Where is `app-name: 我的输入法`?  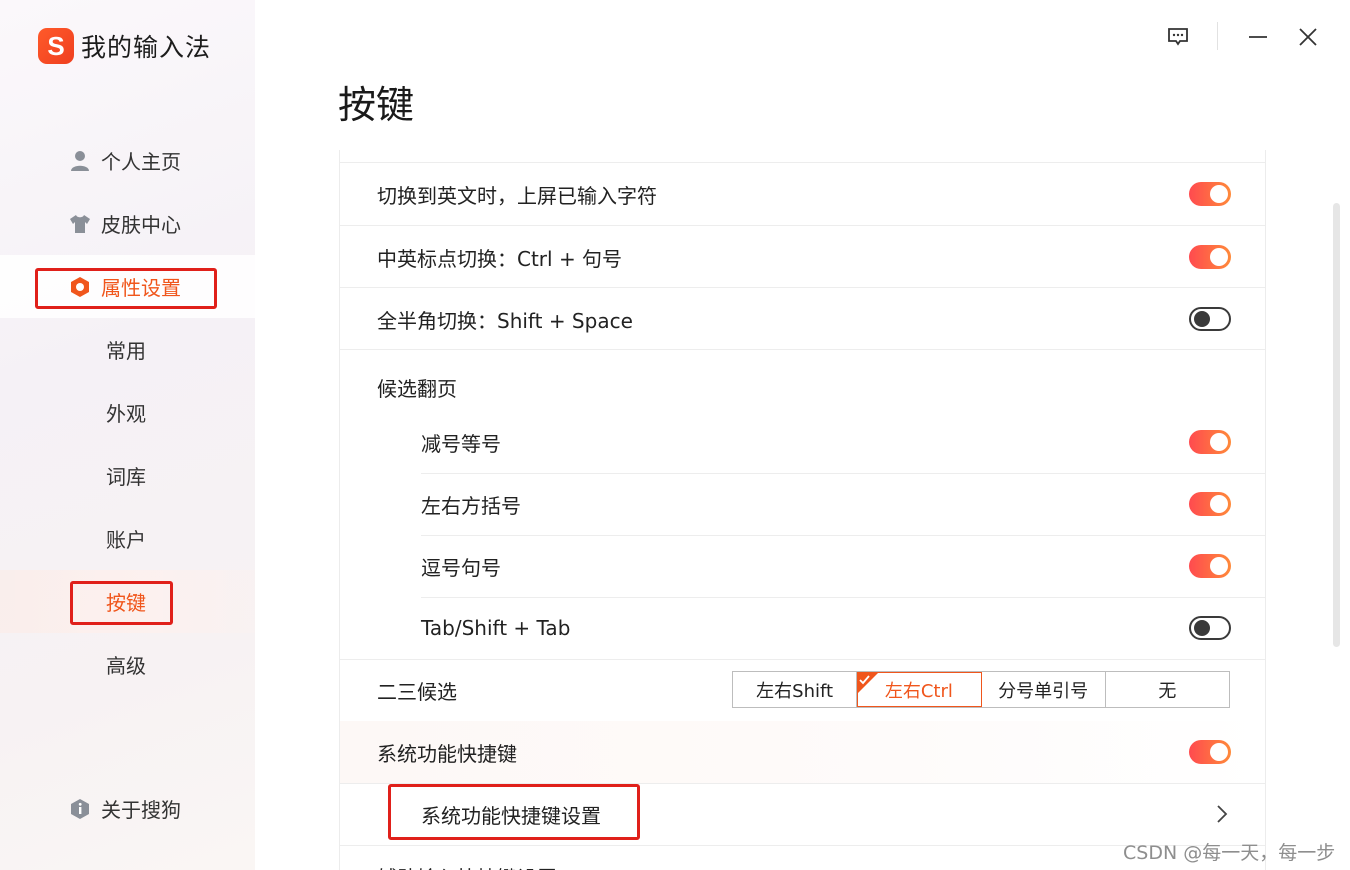
app-name: 我的输入法 is located at coordinates (146, 47).